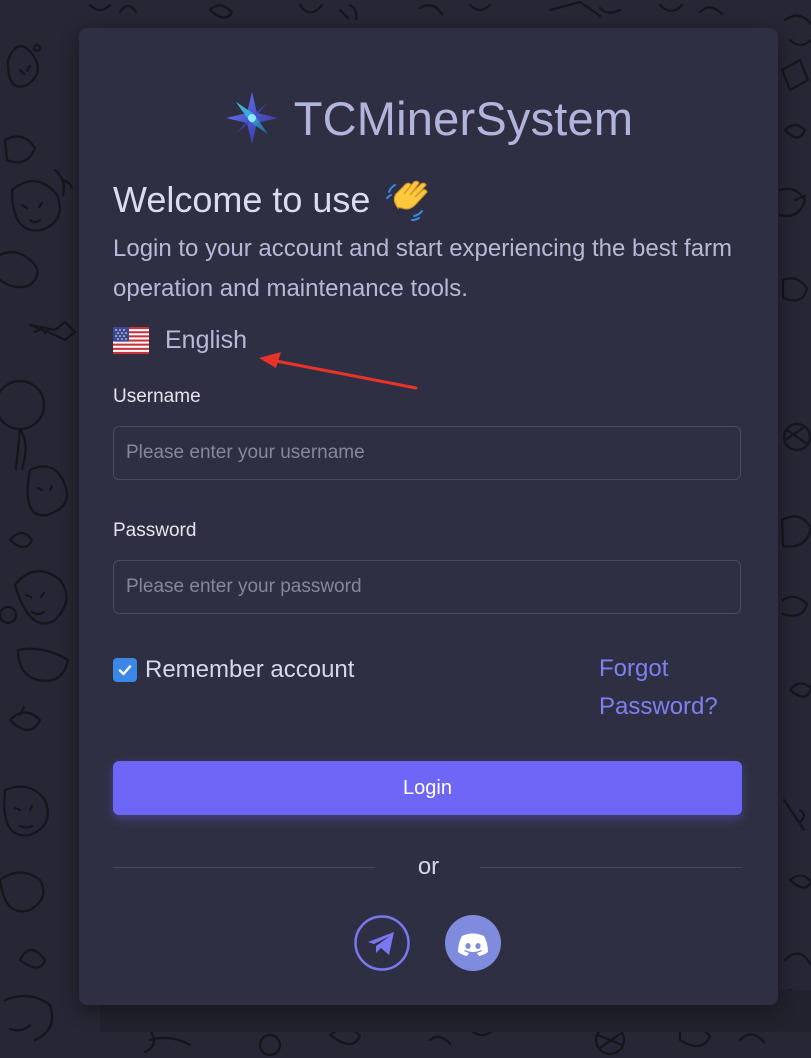 The width and height of the screenshot is (811, 1058). I want to click on us-flag-icon, so click(131, 340).